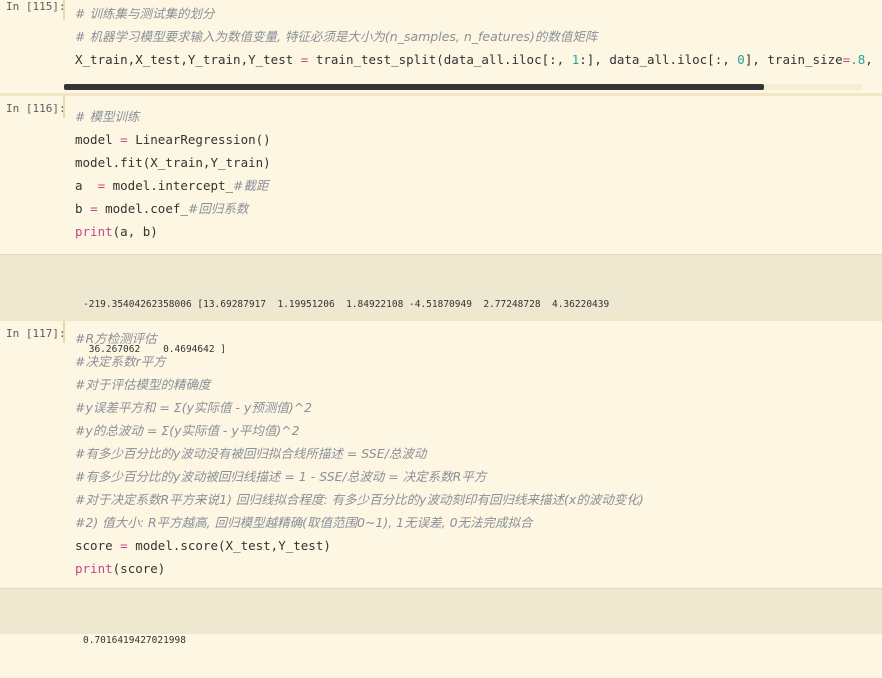 The width and height of the screenshot is (882, 678). What do you see at coordinates (83, 208) in the screenshot?
I see `code-text: b` at bounding box center [83, 208].